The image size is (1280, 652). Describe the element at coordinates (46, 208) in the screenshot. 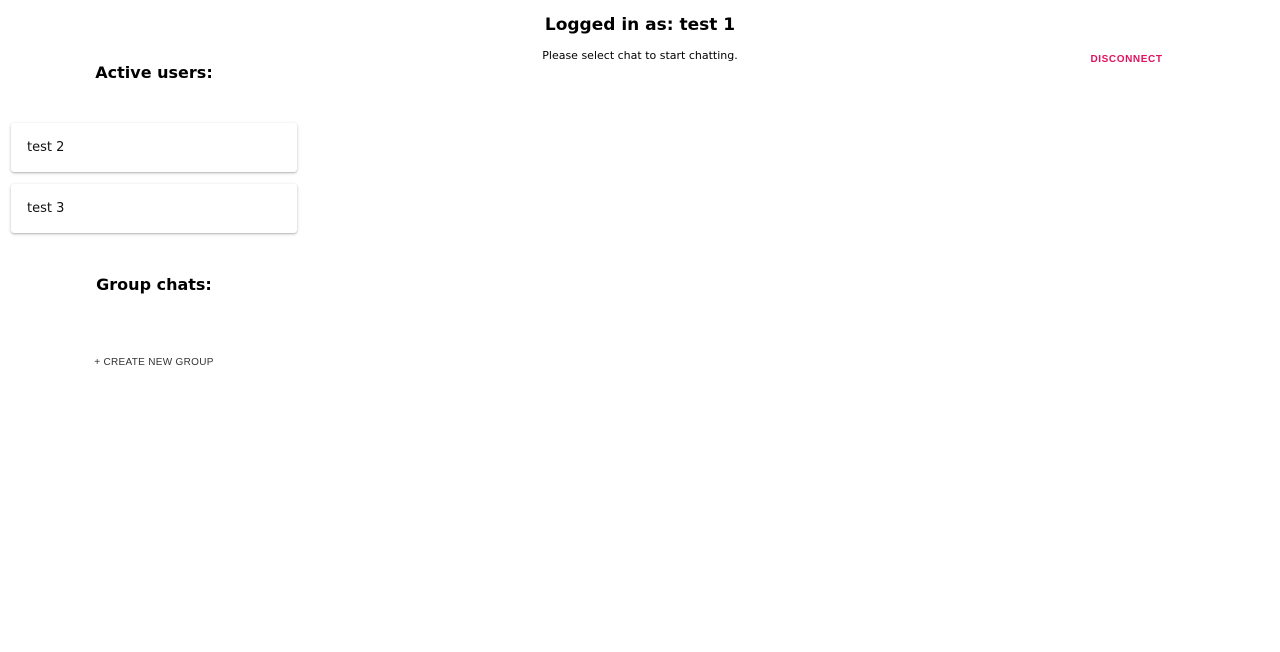

I see `user-name-label: test 3` at that location.